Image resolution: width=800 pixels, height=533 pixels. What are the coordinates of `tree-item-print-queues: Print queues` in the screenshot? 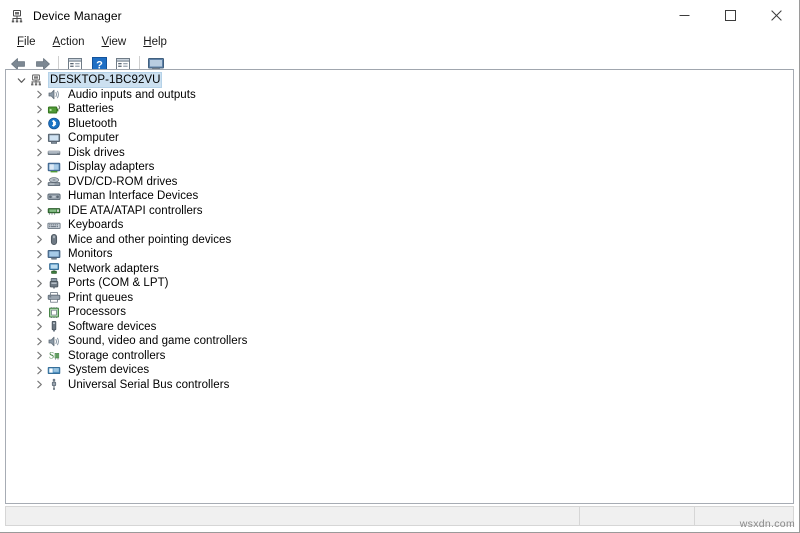 It's located at (403, 298).